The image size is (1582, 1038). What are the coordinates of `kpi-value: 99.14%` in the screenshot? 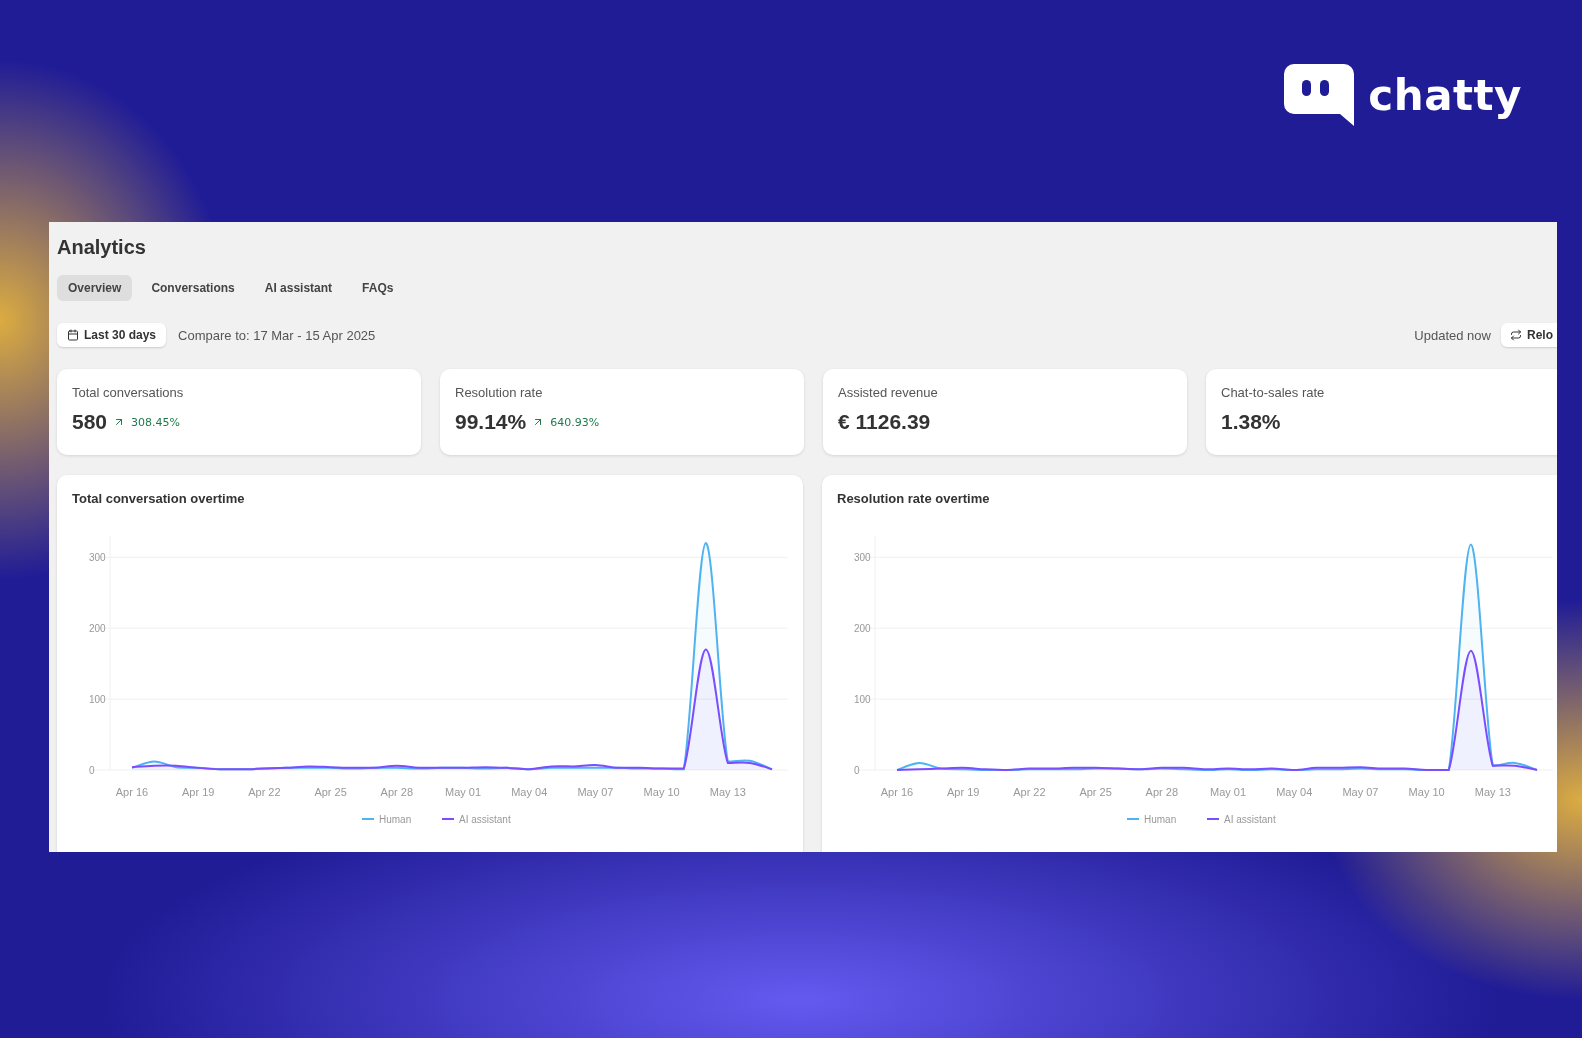 It's located at (491, 422).